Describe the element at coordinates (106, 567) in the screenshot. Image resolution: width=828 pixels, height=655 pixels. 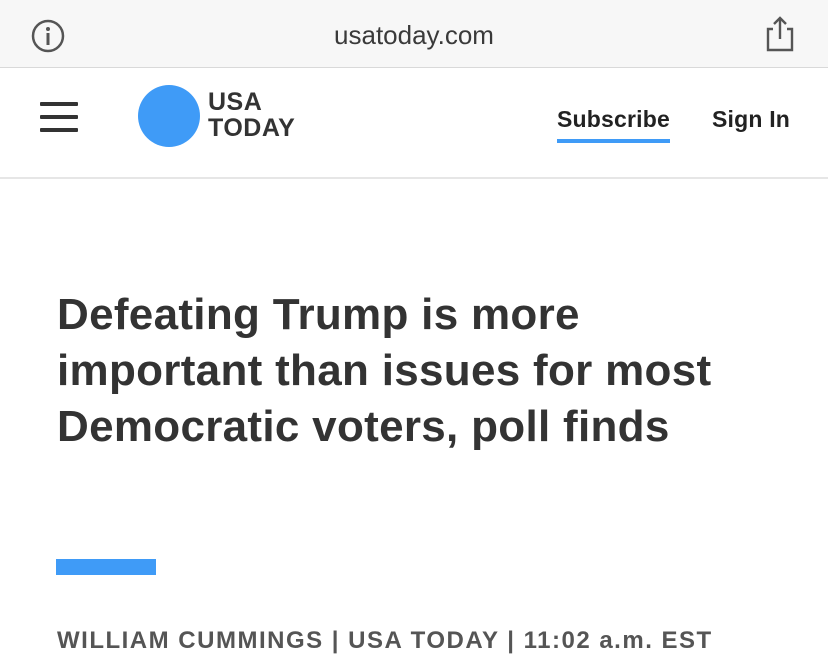
I see `headline-accent-bar` at that location.